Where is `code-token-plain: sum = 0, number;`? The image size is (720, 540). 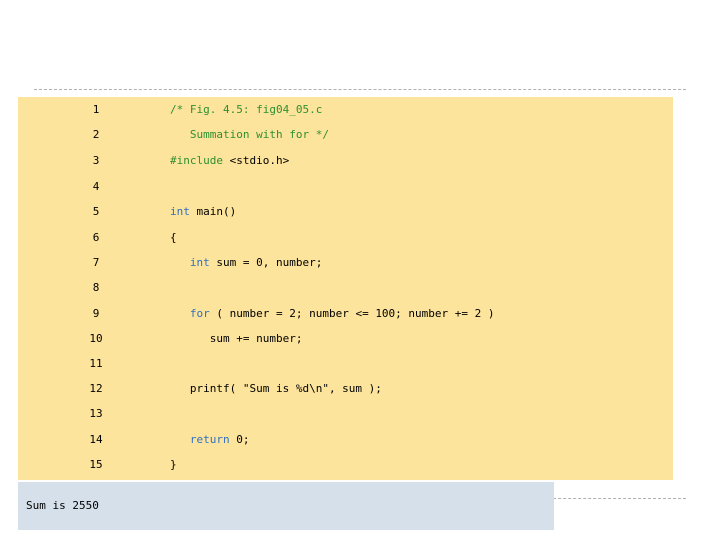 code-token-plain: sum = 0, number; is located at coordinates (266, 262).